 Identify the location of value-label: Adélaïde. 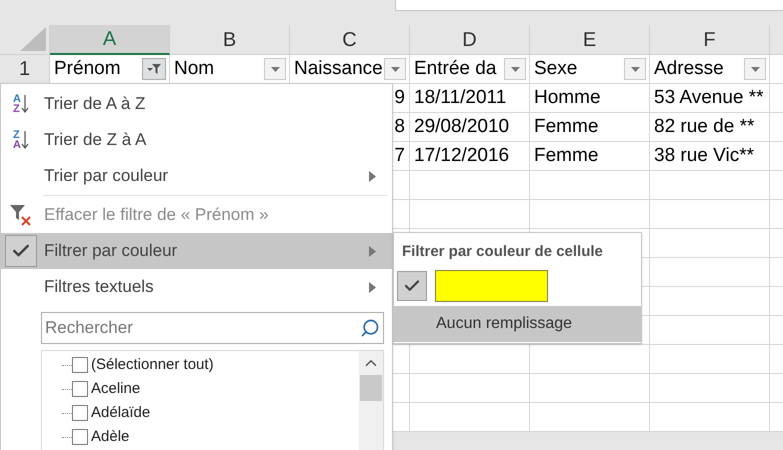
(120, 412).